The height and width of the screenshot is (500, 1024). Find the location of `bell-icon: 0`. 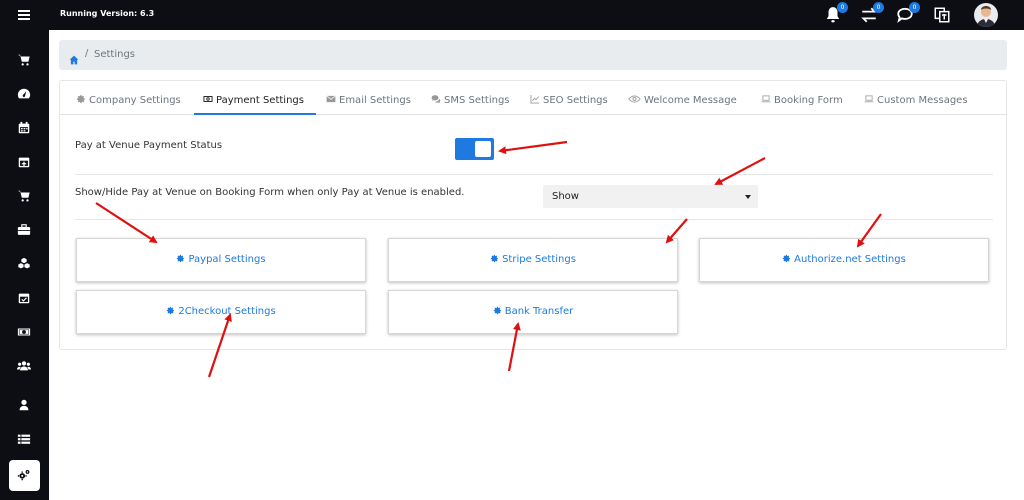

bell-icon: 0 is located at coordinates (836, 13).